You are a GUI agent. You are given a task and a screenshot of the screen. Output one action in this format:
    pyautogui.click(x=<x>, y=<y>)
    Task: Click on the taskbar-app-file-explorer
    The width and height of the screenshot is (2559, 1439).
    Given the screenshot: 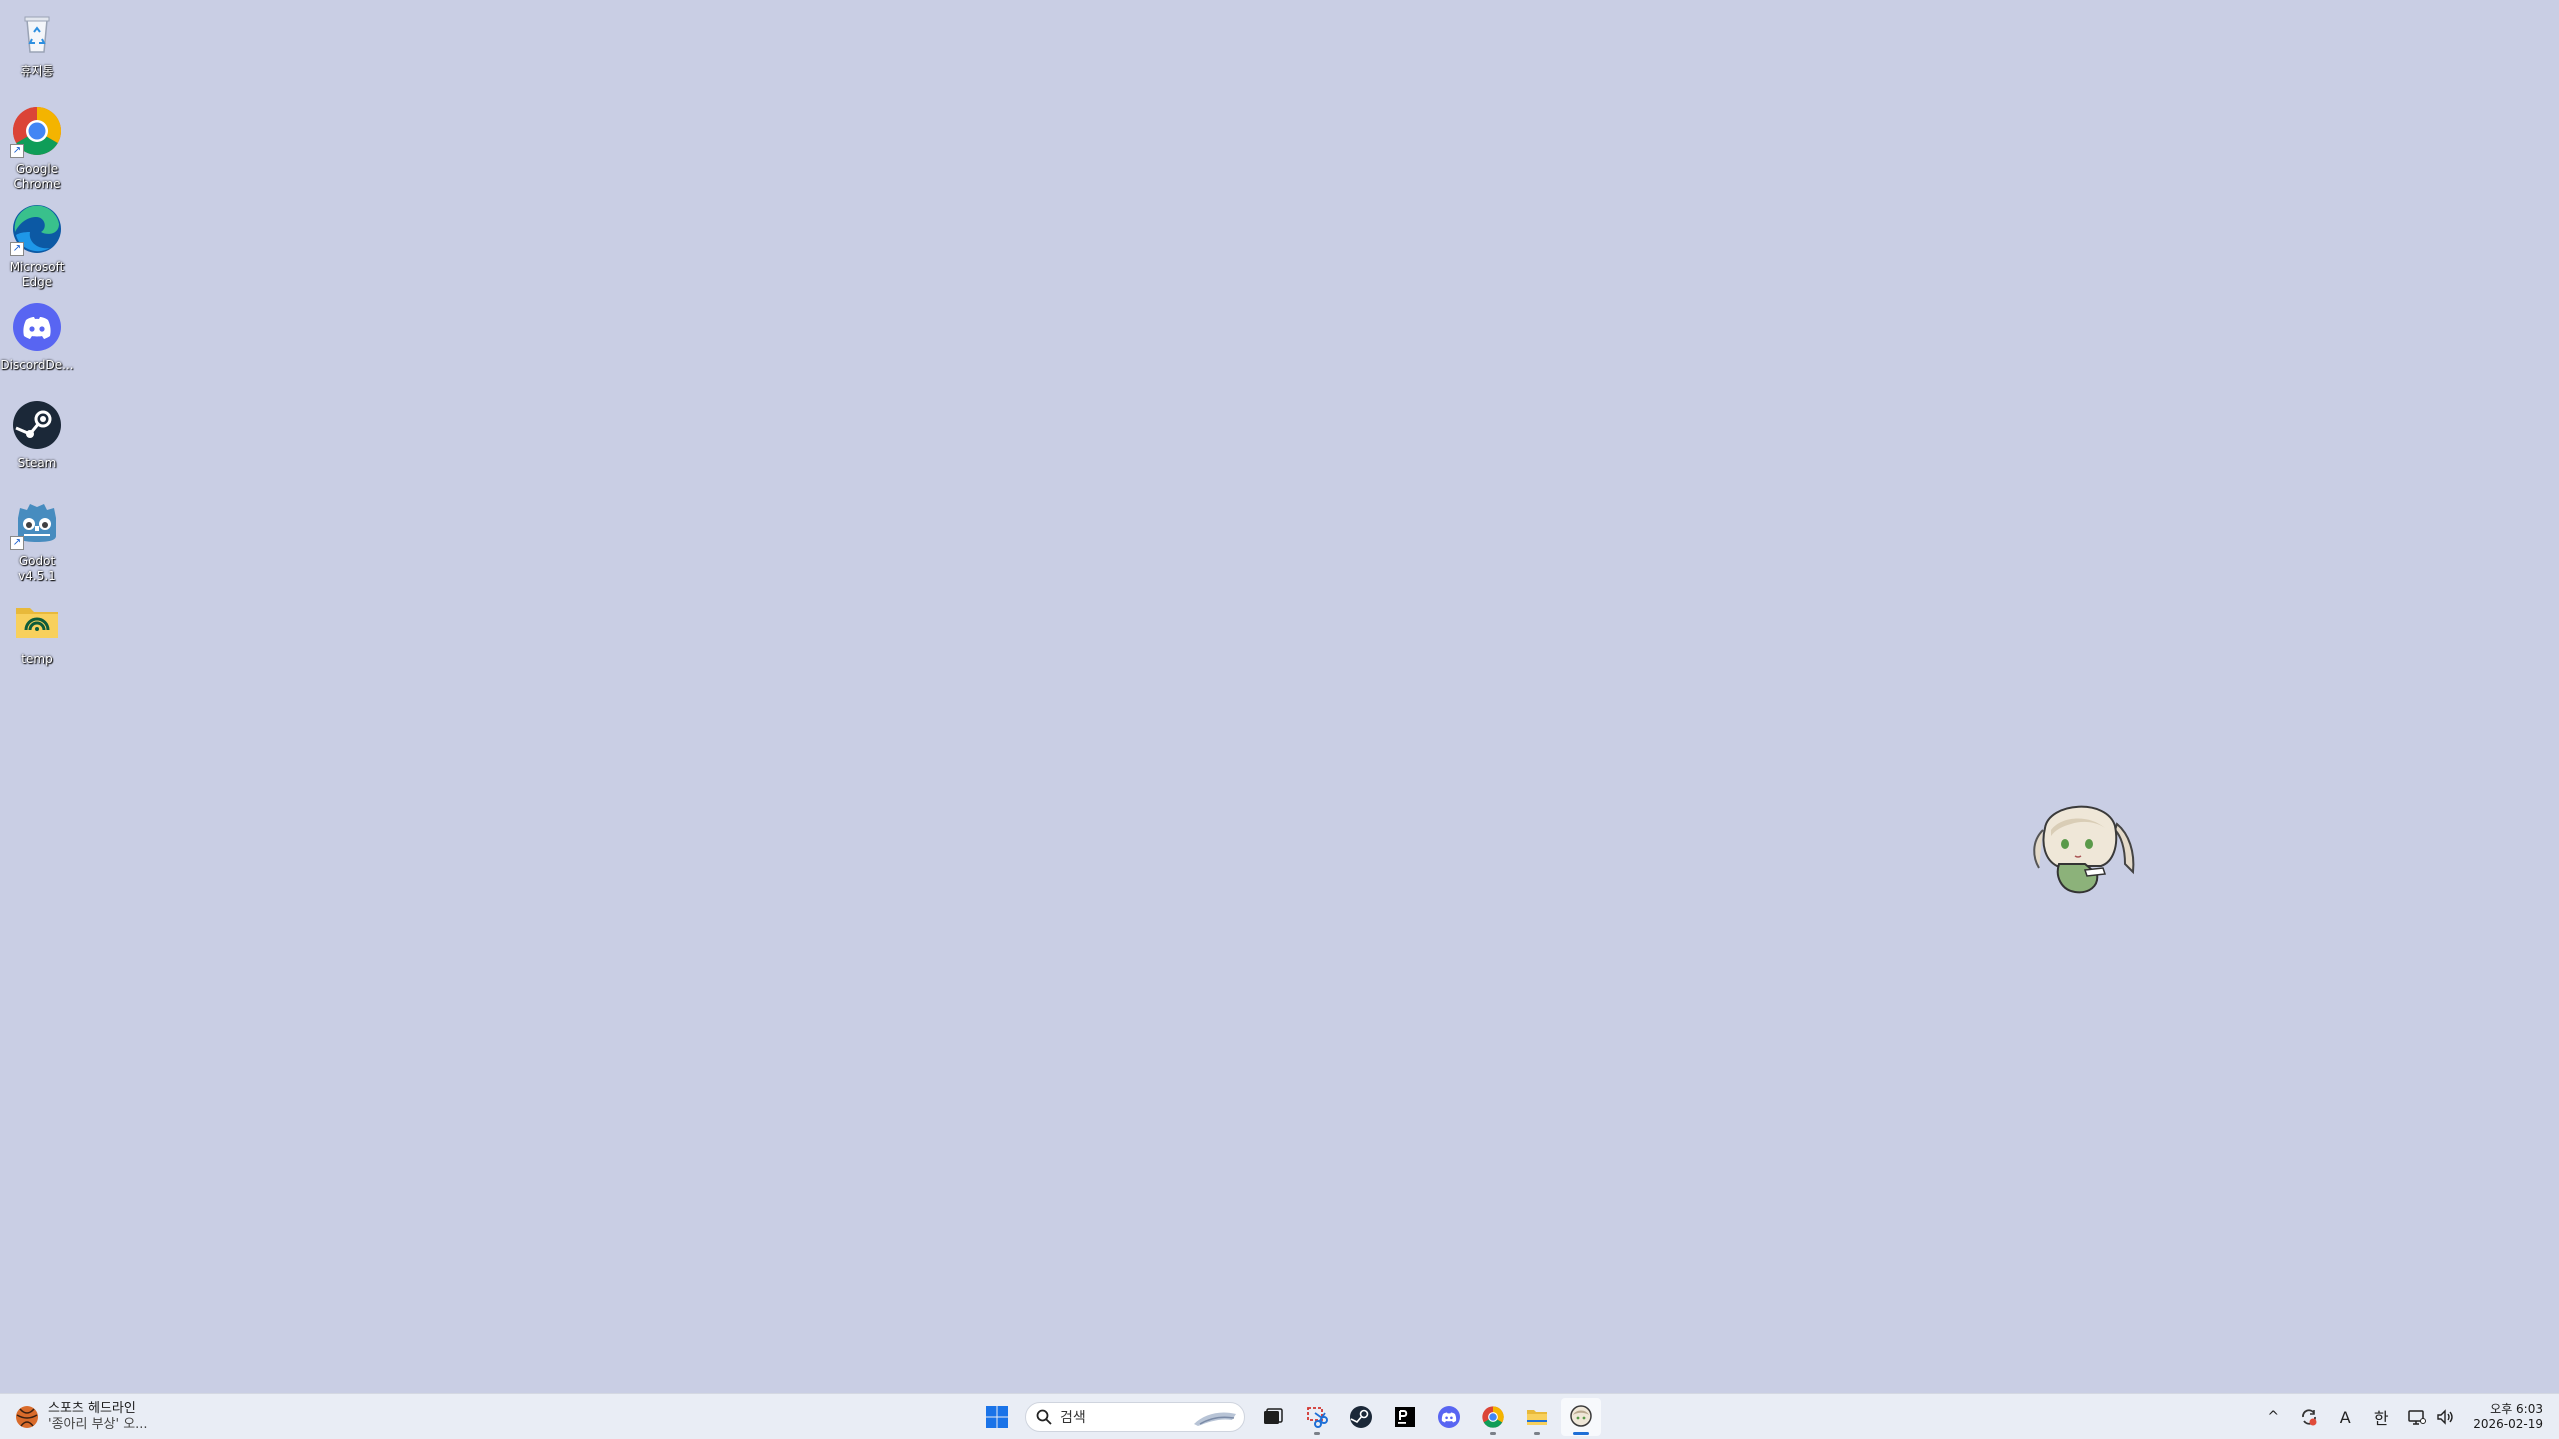 What is the action you would take?
    pyautogui.click(x=1537, y=1417)
    